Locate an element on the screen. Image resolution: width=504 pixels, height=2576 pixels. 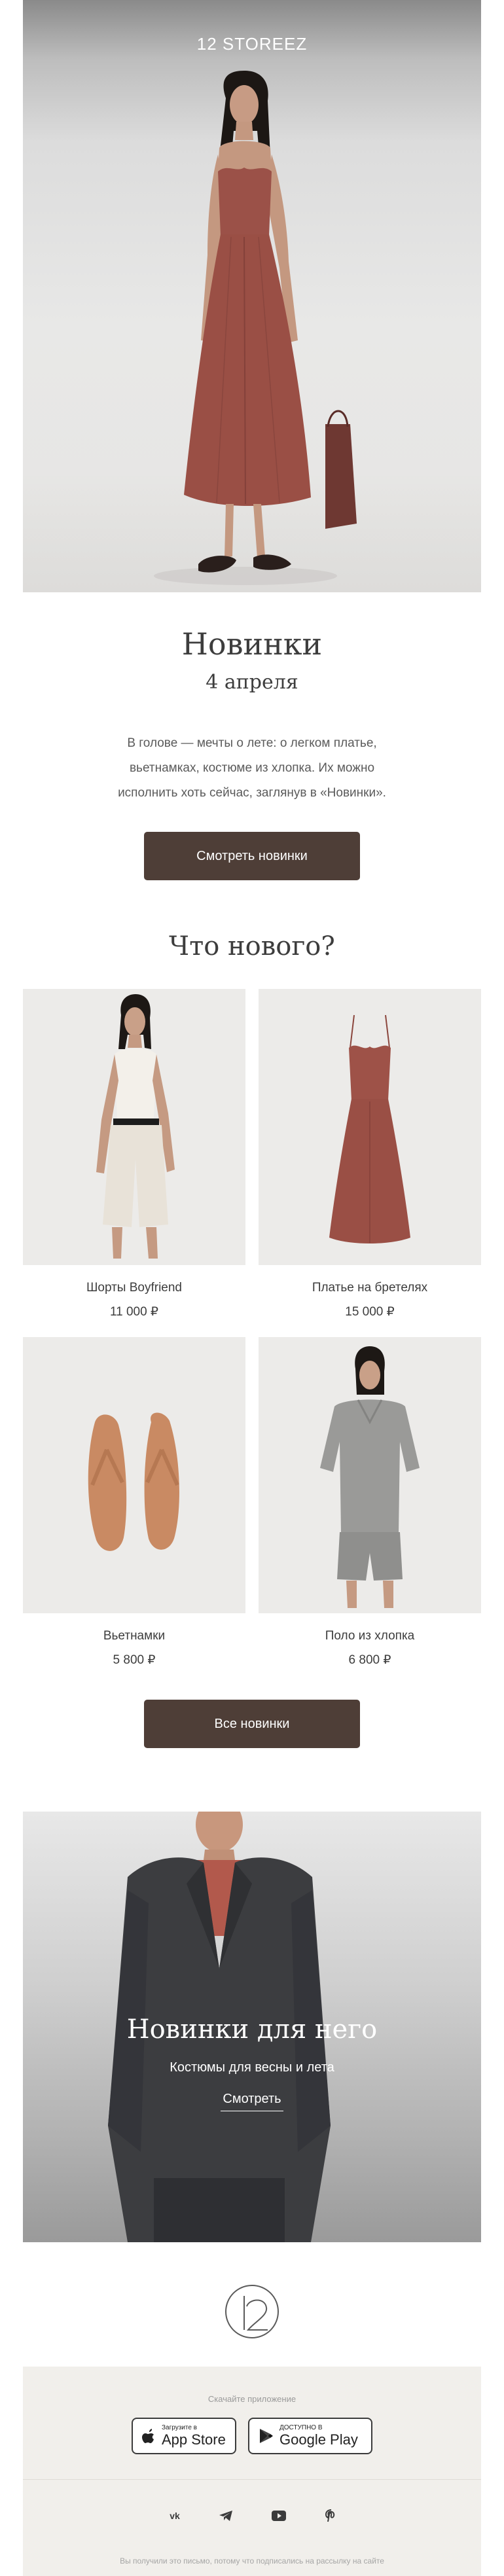
product-image-dress is located at coordinates (370, 1127).